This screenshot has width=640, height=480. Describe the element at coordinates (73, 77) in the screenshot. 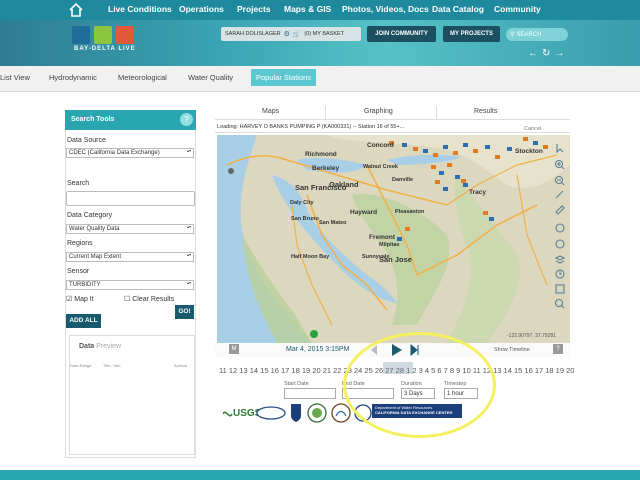

I see `tab-hydrodynamic: Hydrodynamic` at that location.